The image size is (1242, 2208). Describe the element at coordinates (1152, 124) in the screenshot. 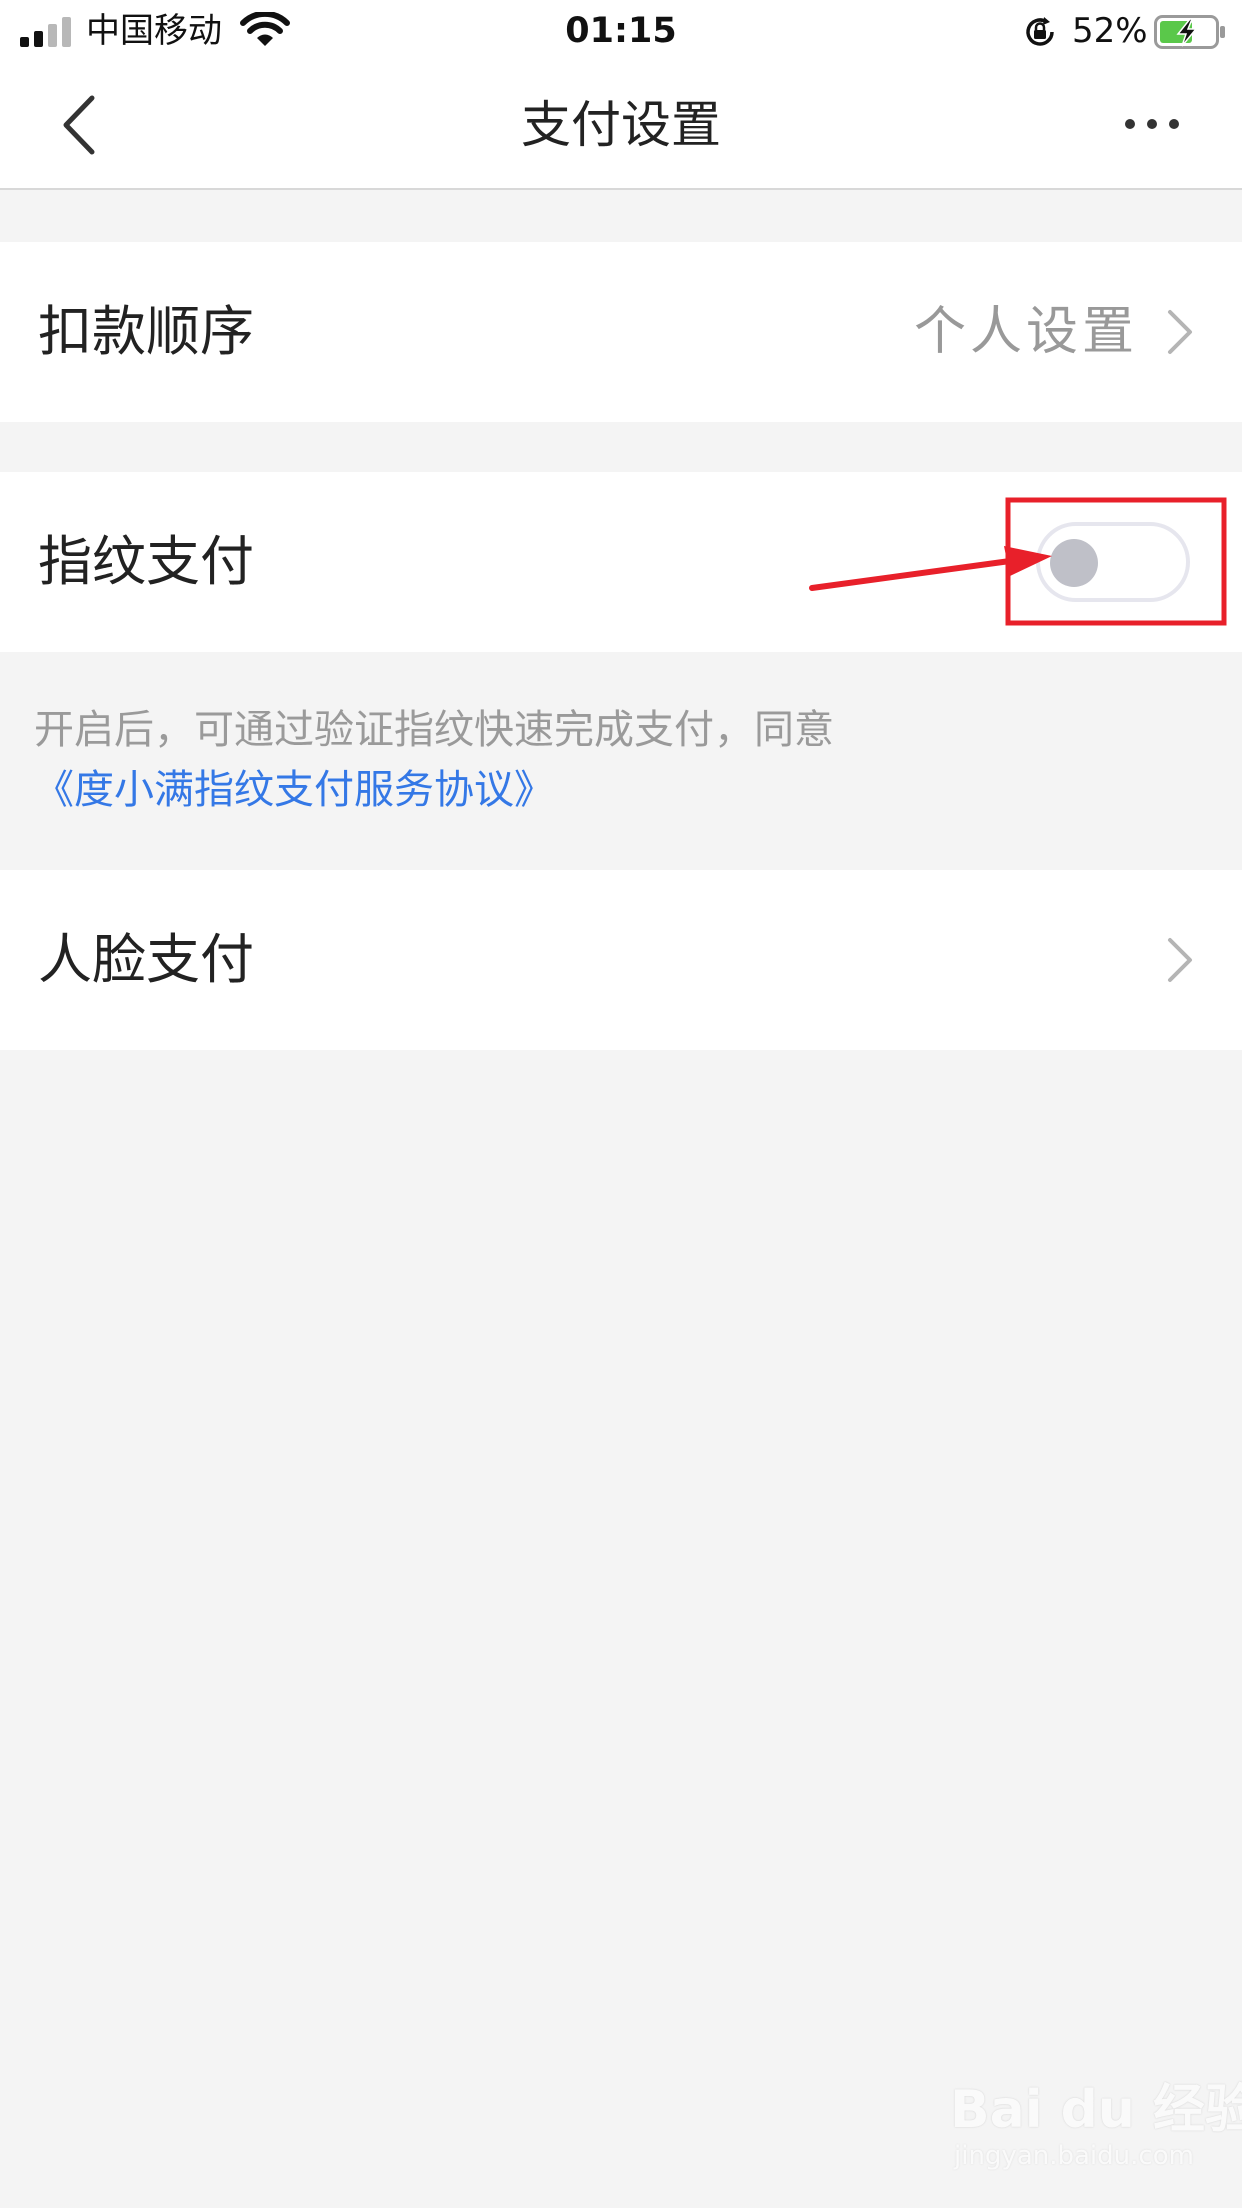

I see `more-icon` at that location.